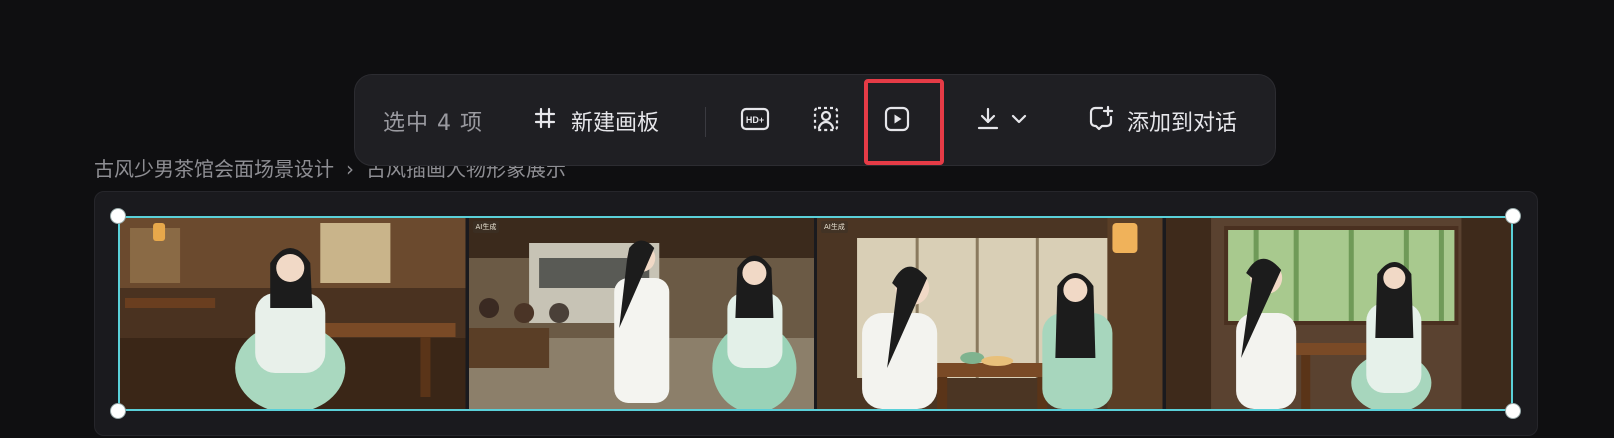 The height and width of the screenshot is (438, 1614). What do you see at coordinates (988, 121) in the screenshot?
I see `download-icon` at bounding box center [988, 121].